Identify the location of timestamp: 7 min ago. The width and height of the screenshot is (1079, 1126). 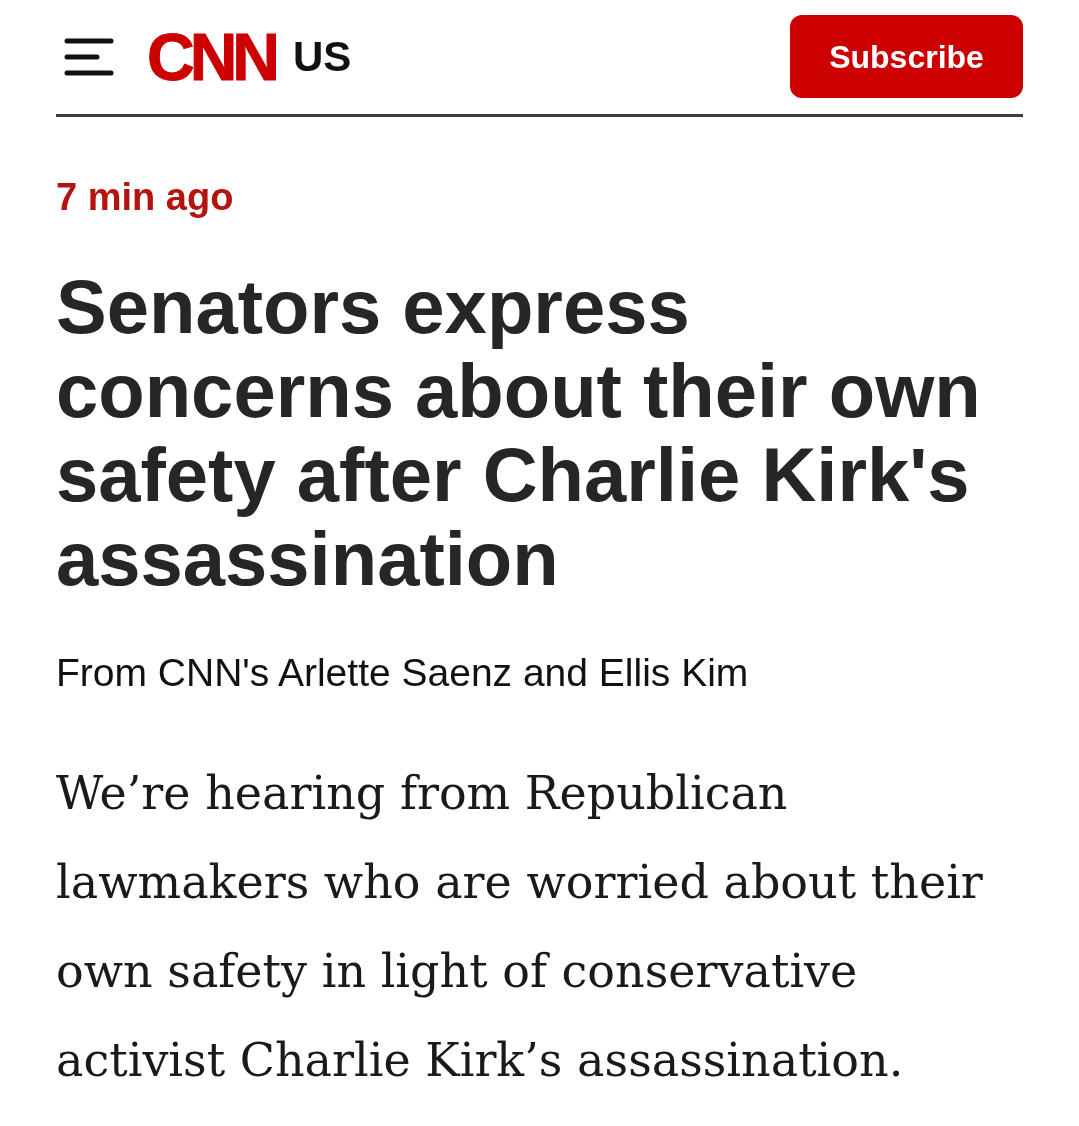
(145, 197).